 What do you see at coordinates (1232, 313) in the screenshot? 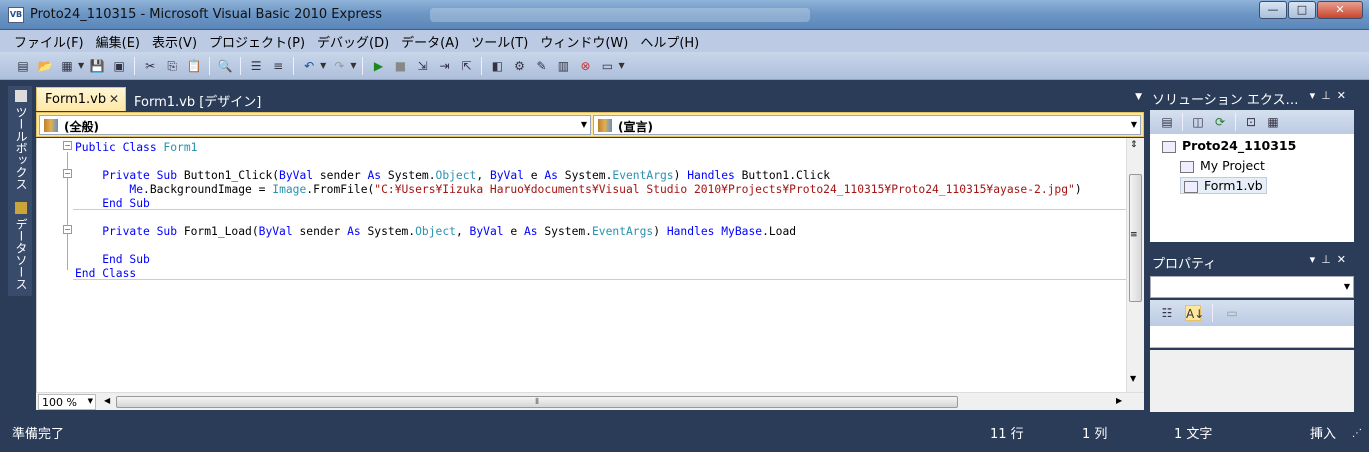
I see `property-pages-icon: ▭` at bounding box center [1232, 313].